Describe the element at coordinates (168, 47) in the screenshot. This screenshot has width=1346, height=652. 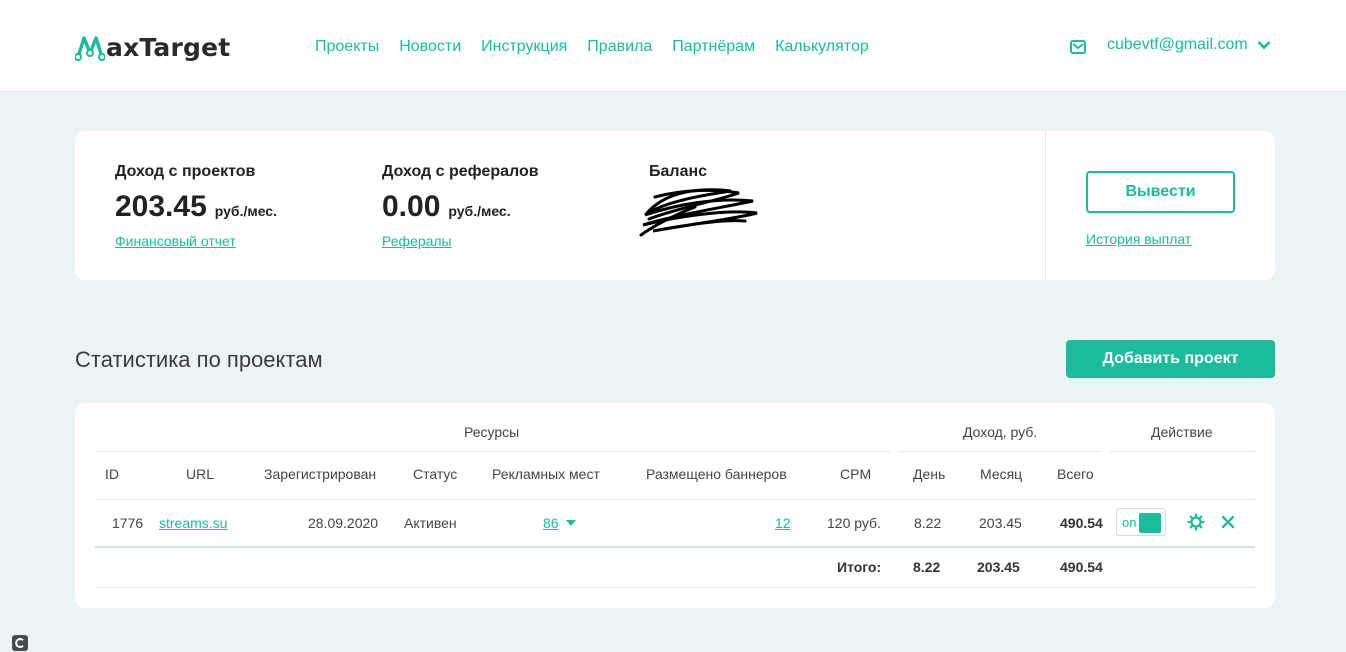
I see `logo-text: axTarget` at that location.